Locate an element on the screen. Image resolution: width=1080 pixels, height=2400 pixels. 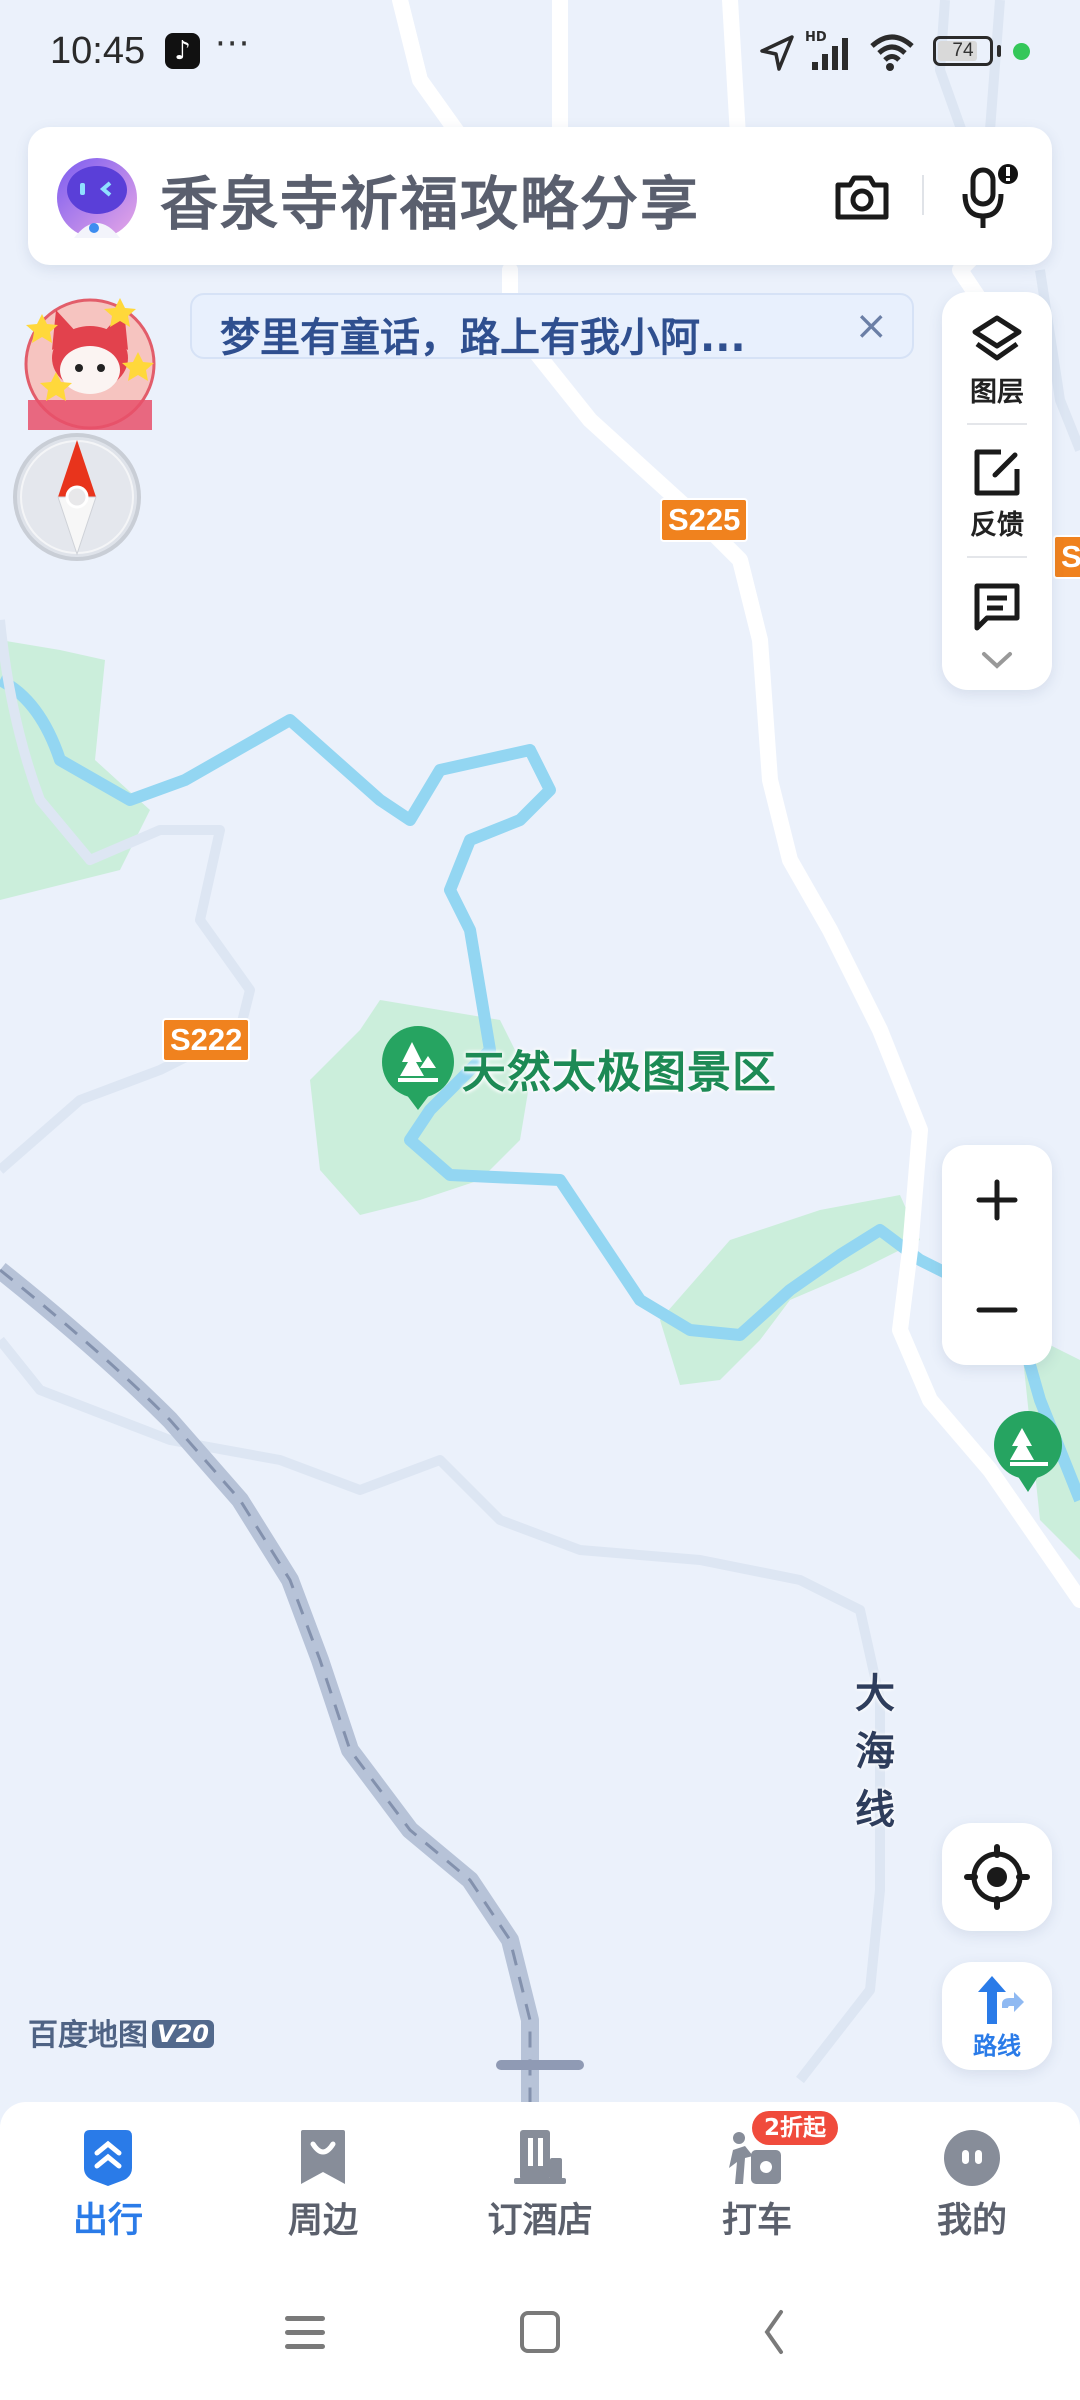
locate-crosshair-icon is located at coordinates (997, 1877).